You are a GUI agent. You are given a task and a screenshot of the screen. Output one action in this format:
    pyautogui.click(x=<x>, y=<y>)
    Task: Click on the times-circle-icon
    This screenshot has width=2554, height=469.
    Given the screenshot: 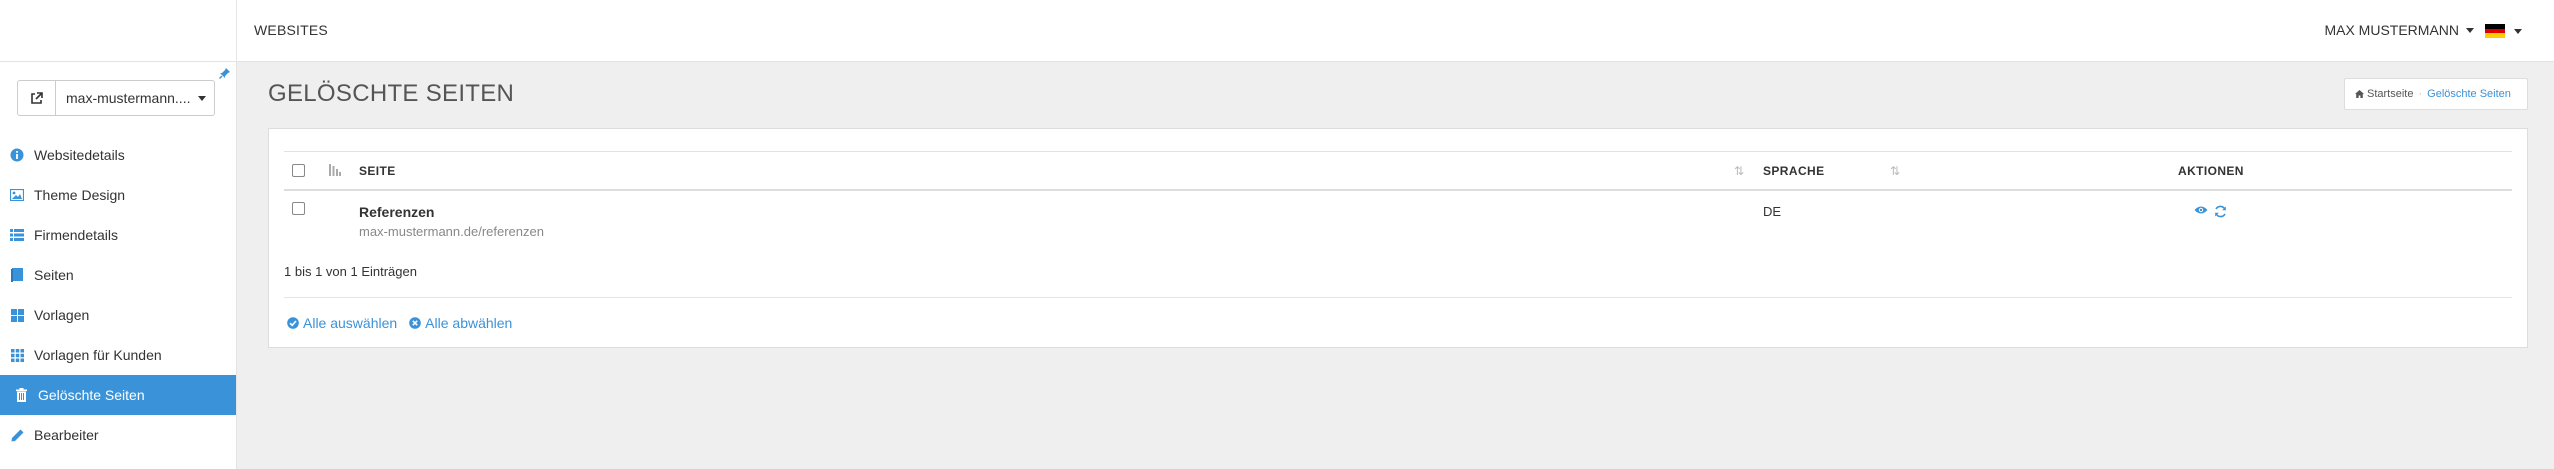 What is the action you would take?
    pyautogui.click(x=415, y=323)
    